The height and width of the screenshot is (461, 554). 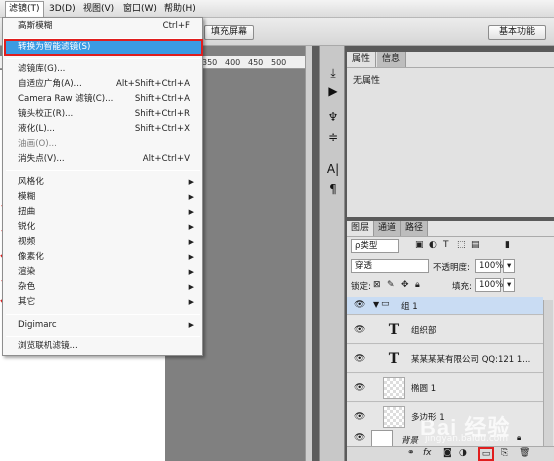 What do you see at coordinates (362, 59) in the screenshot?
I see `tab-properties: 属性` at bounding box center [362, 59].